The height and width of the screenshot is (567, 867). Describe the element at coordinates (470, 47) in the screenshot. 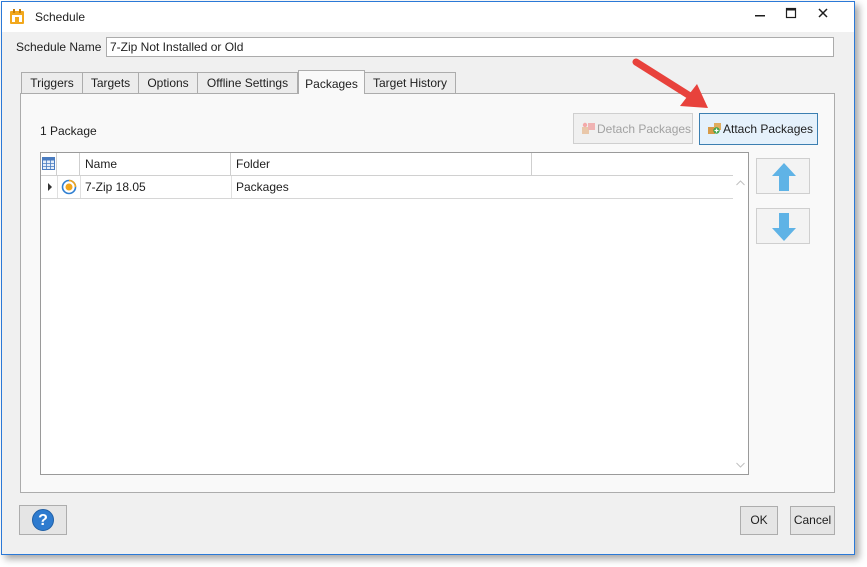

I see `schedule-name-input` at that location.